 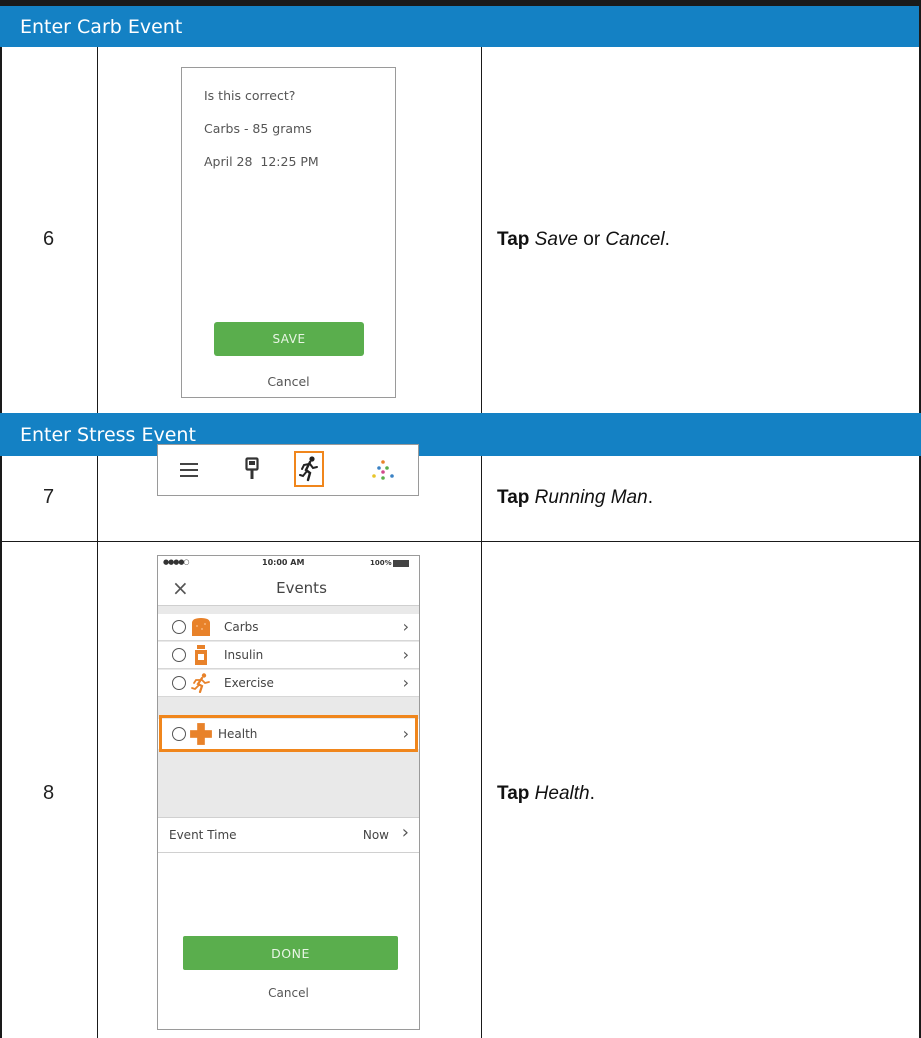 I want to click on event-row-carbs: Carbs ›, so click(x=288, y=627).